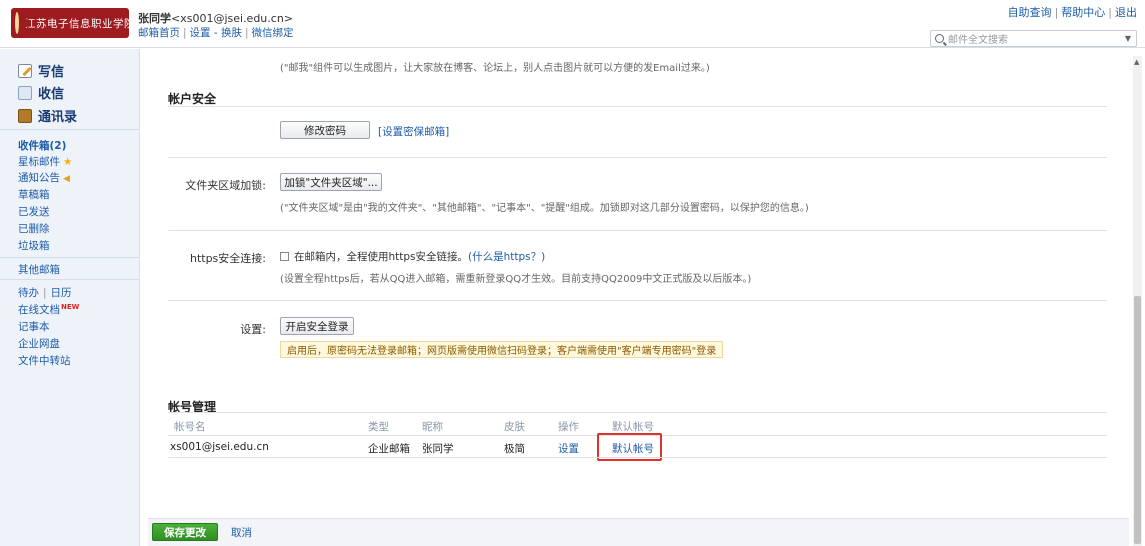 The image size is (1145, 546). Describe the element at coordinates (185, 532) in the screenshot. I see `save-changes-button: 保存更改` at that location.